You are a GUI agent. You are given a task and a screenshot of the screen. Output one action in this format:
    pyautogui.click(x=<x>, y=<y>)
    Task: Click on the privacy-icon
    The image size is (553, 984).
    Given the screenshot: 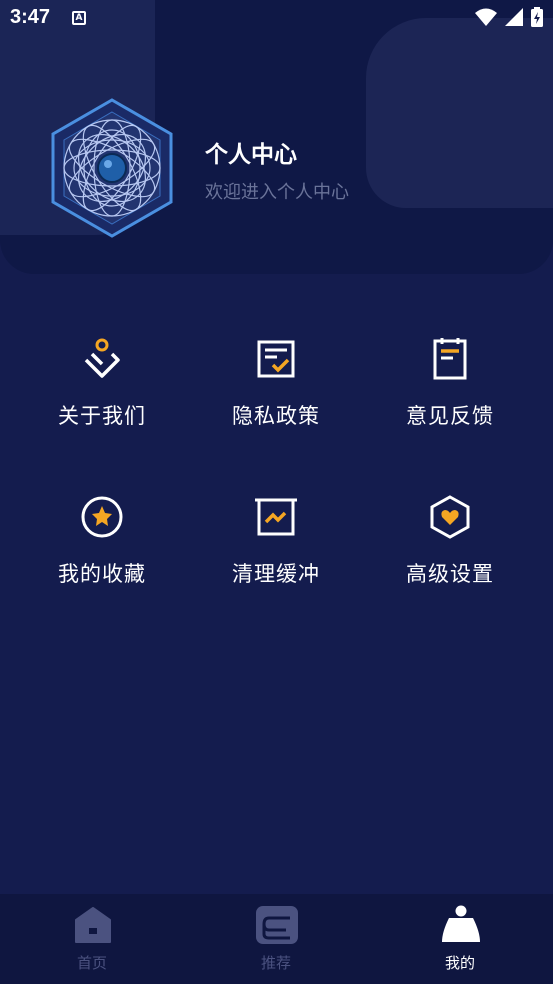 What is the action you would take?
    pyautogui.click(x=276, y=359)
    